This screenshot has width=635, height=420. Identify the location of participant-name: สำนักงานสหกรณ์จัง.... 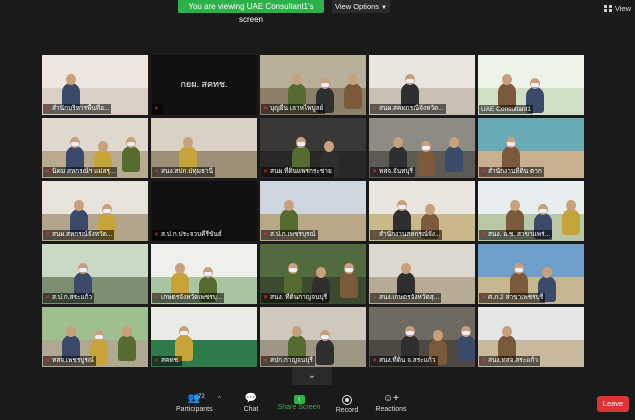
(410, 234).